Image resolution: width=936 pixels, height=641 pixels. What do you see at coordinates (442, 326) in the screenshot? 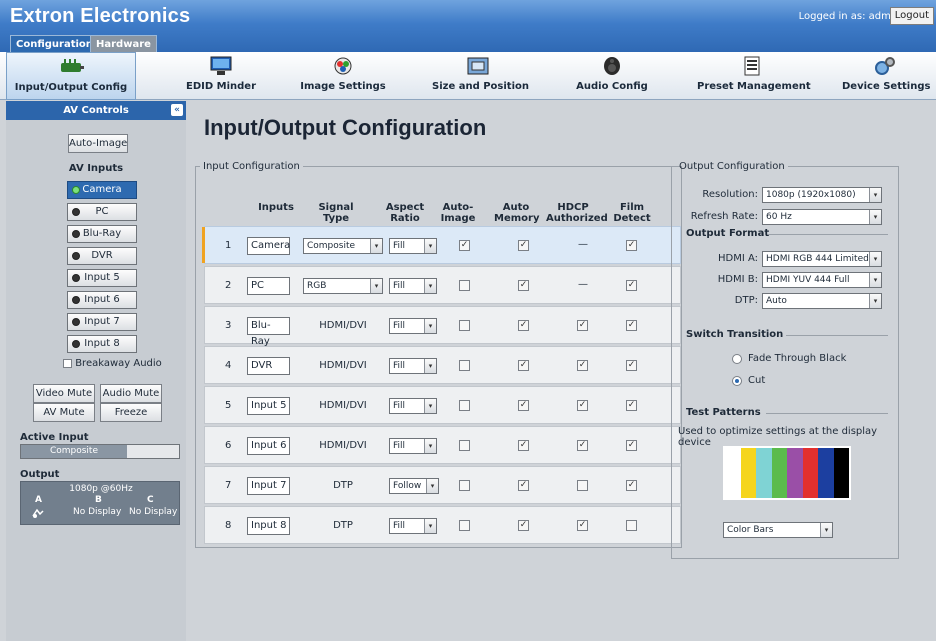
I see `table-row: 3 Blu-Ray HDMI/DVI Fill ▾ ✓ ✓ ✓` at bounding box center [442, 326].